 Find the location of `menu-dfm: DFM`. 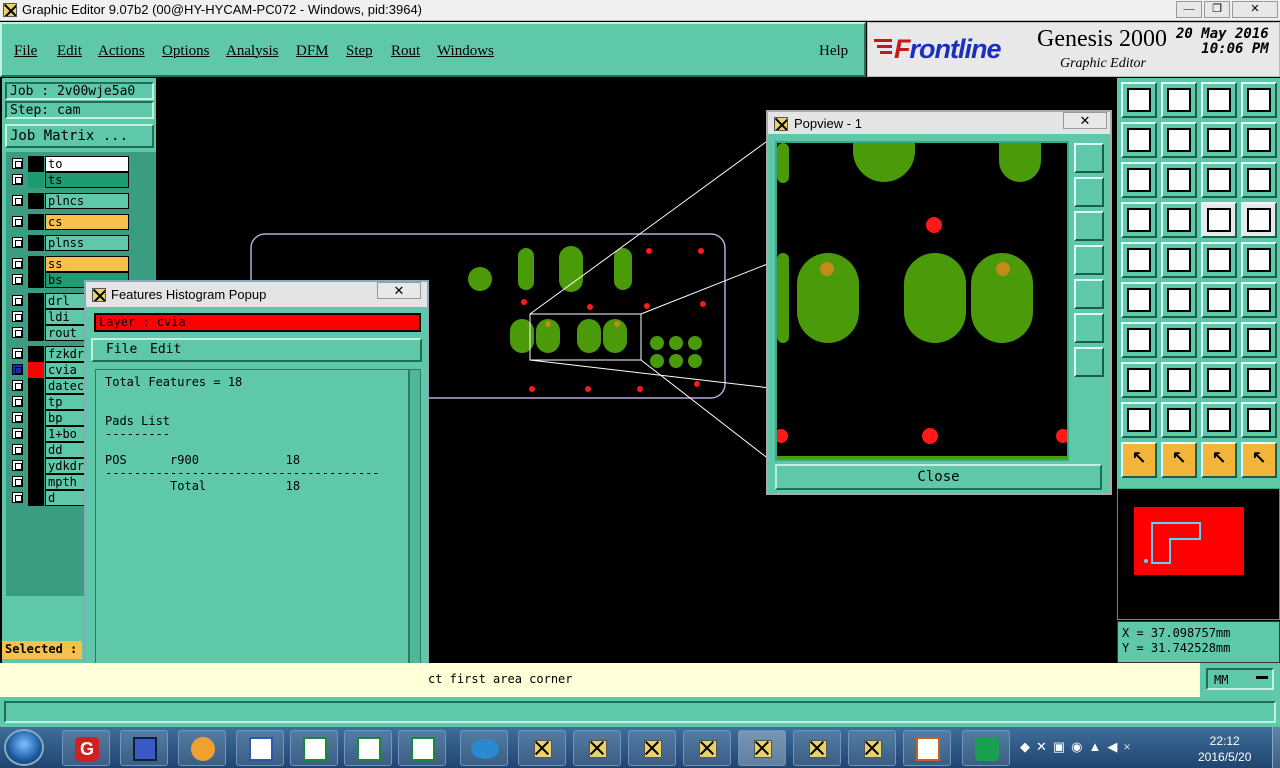

menu-dfm: DFM is located at coordinates (312, 51).